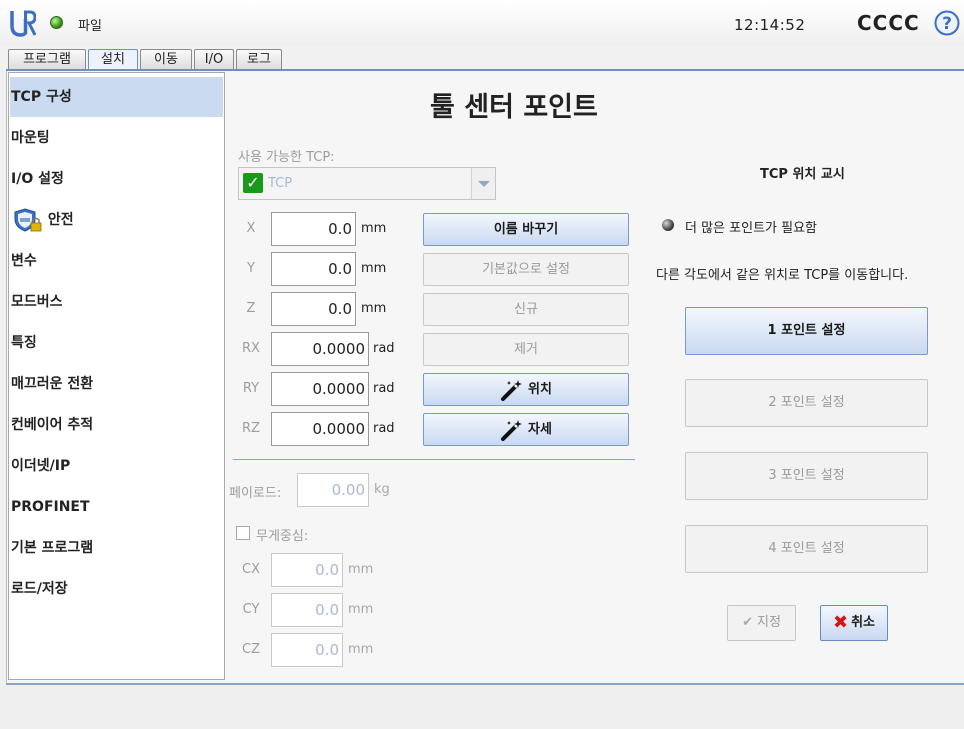  I want to click on rename-button: 이름 바꾸기, so click(526, 229).